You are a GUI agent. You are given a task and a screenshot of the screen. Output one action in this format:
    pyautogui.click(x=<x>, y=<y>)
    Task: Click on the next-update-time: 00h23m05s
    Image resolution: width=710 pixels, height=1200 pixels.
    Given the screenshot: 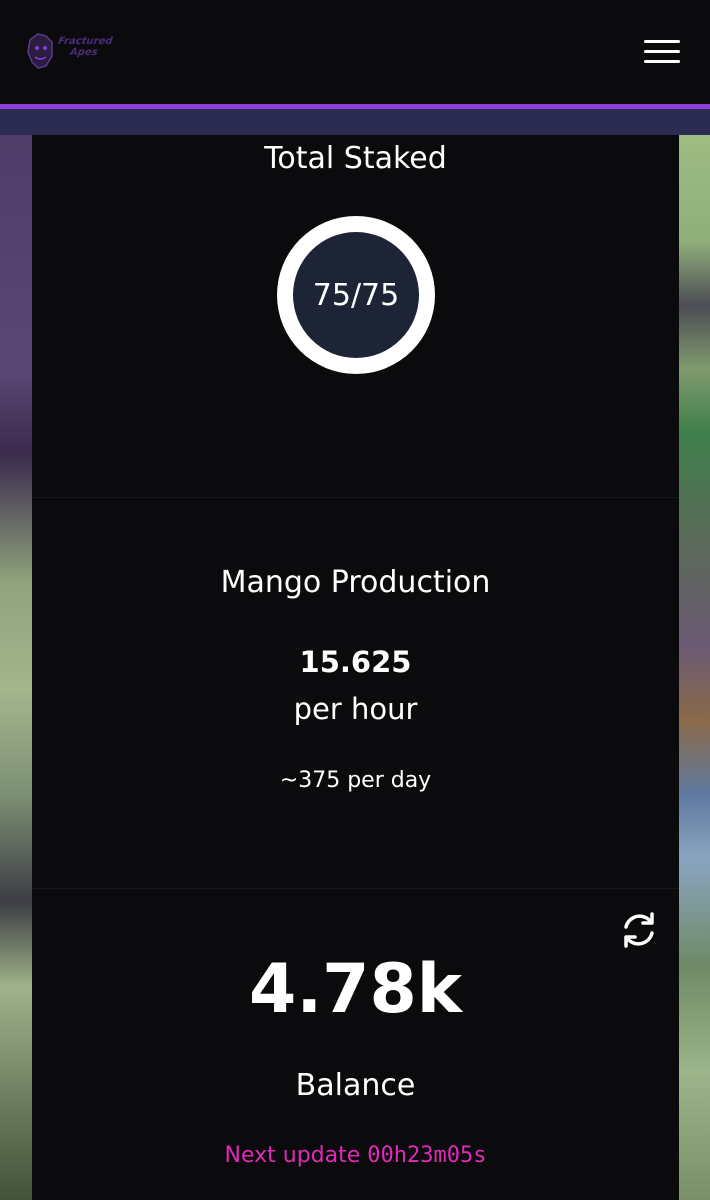 What is the action you would take?
    pyautogui.click(x=427, y=1155)
    